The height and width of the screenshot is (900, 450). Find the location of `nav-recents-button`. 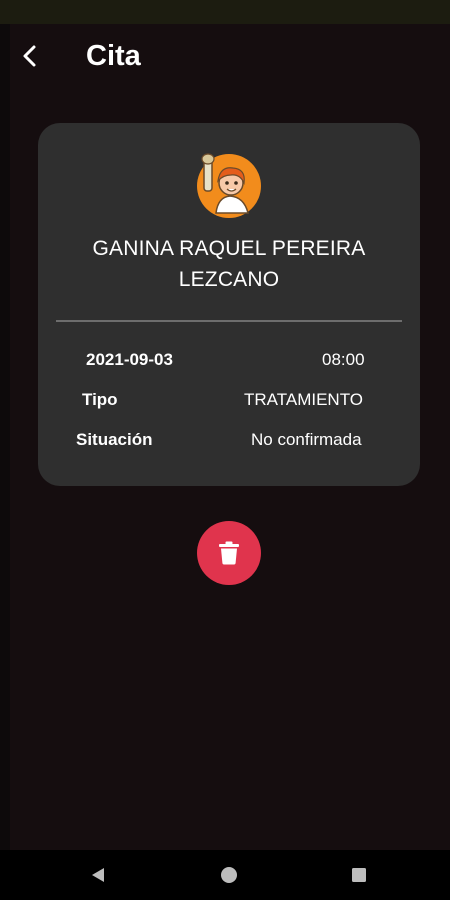

nav-recents-button is located at coordinates (359, 875).